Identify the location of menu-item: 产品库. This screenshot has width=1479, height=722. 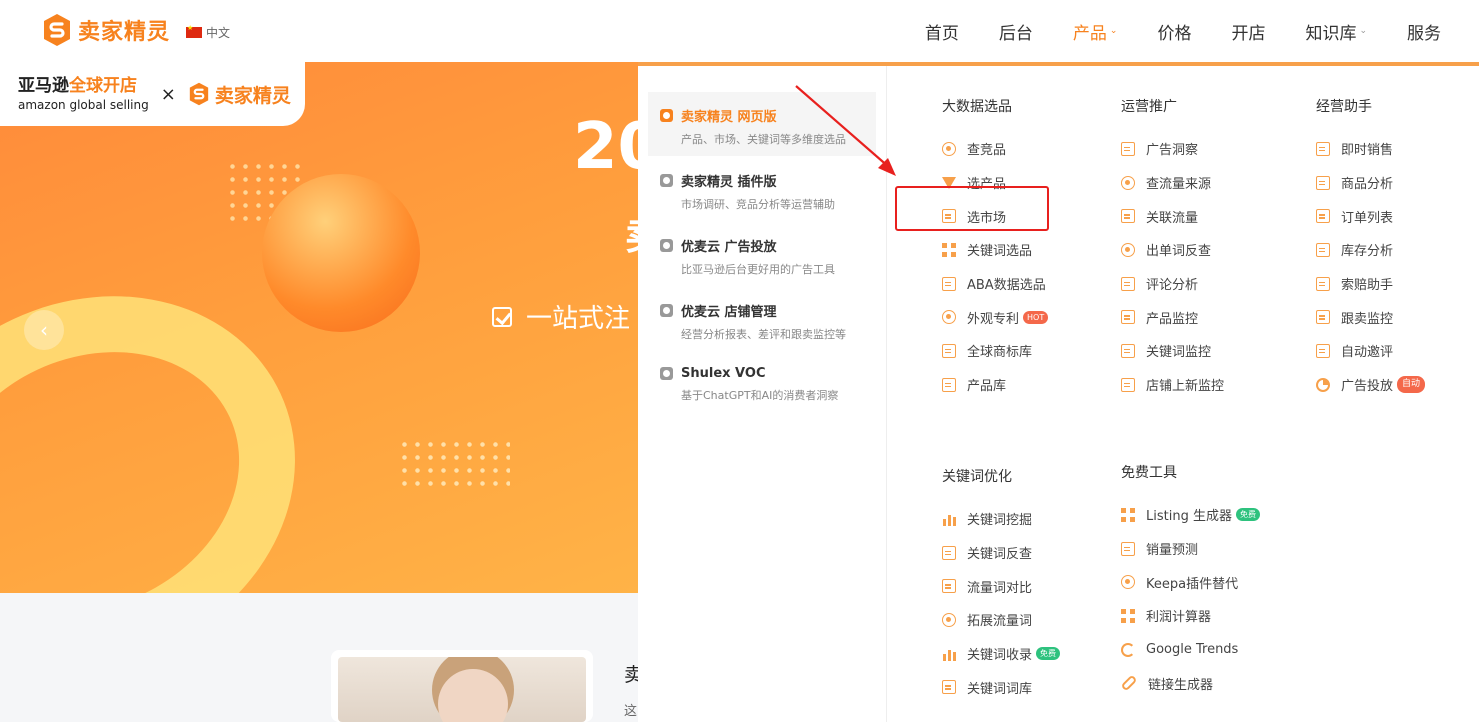
(995, 385).